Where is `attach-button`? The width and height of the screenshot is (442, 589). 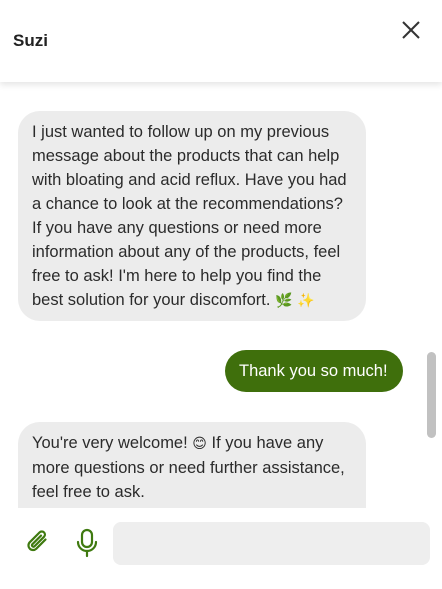
attach-button is located at coordinates (39, 542).